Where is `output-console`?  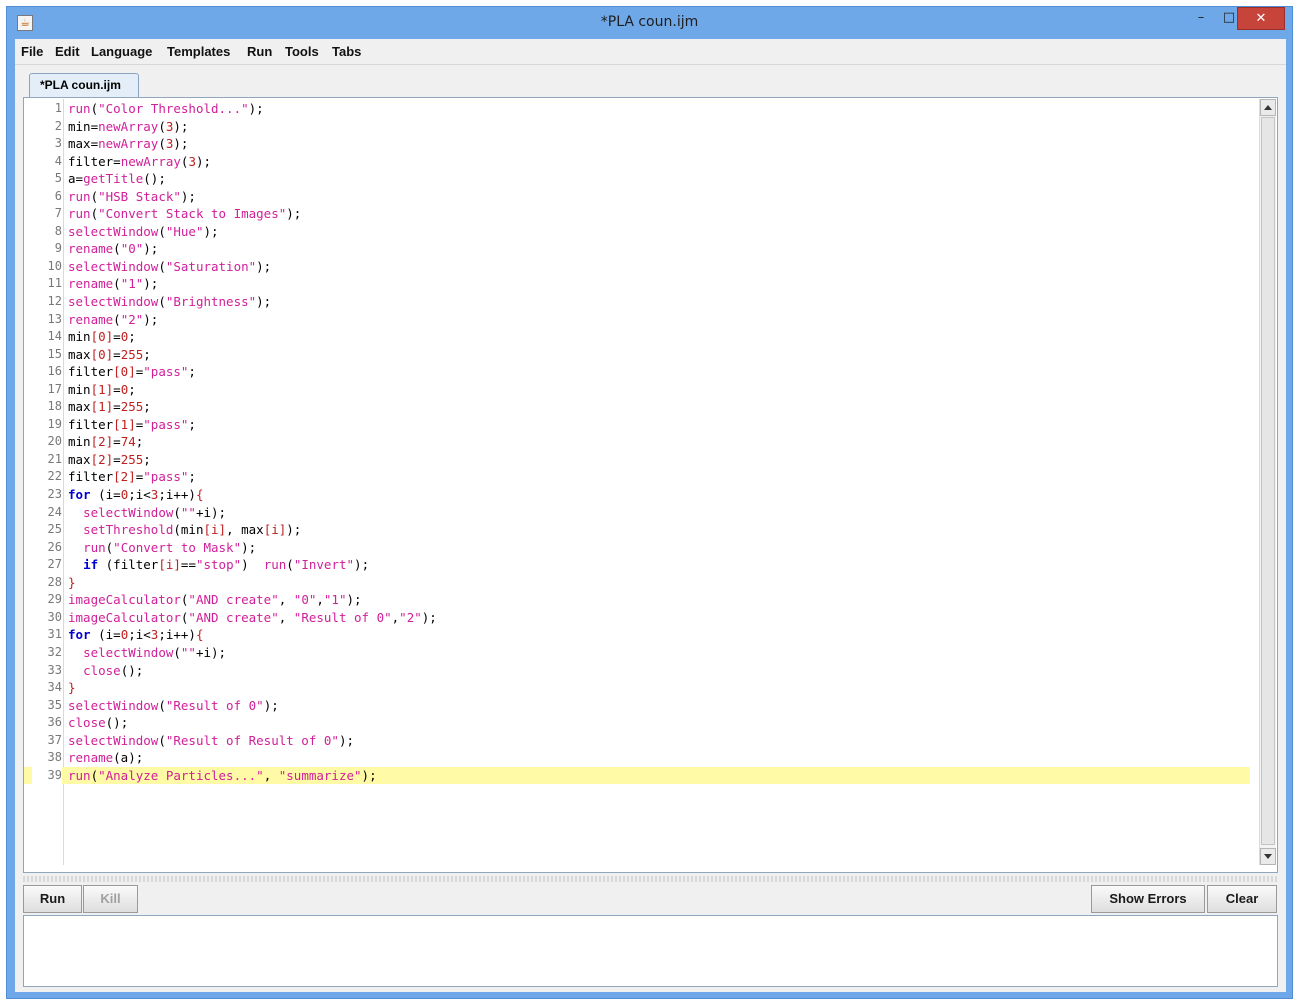 output-console is located at coordinates (650, 951).